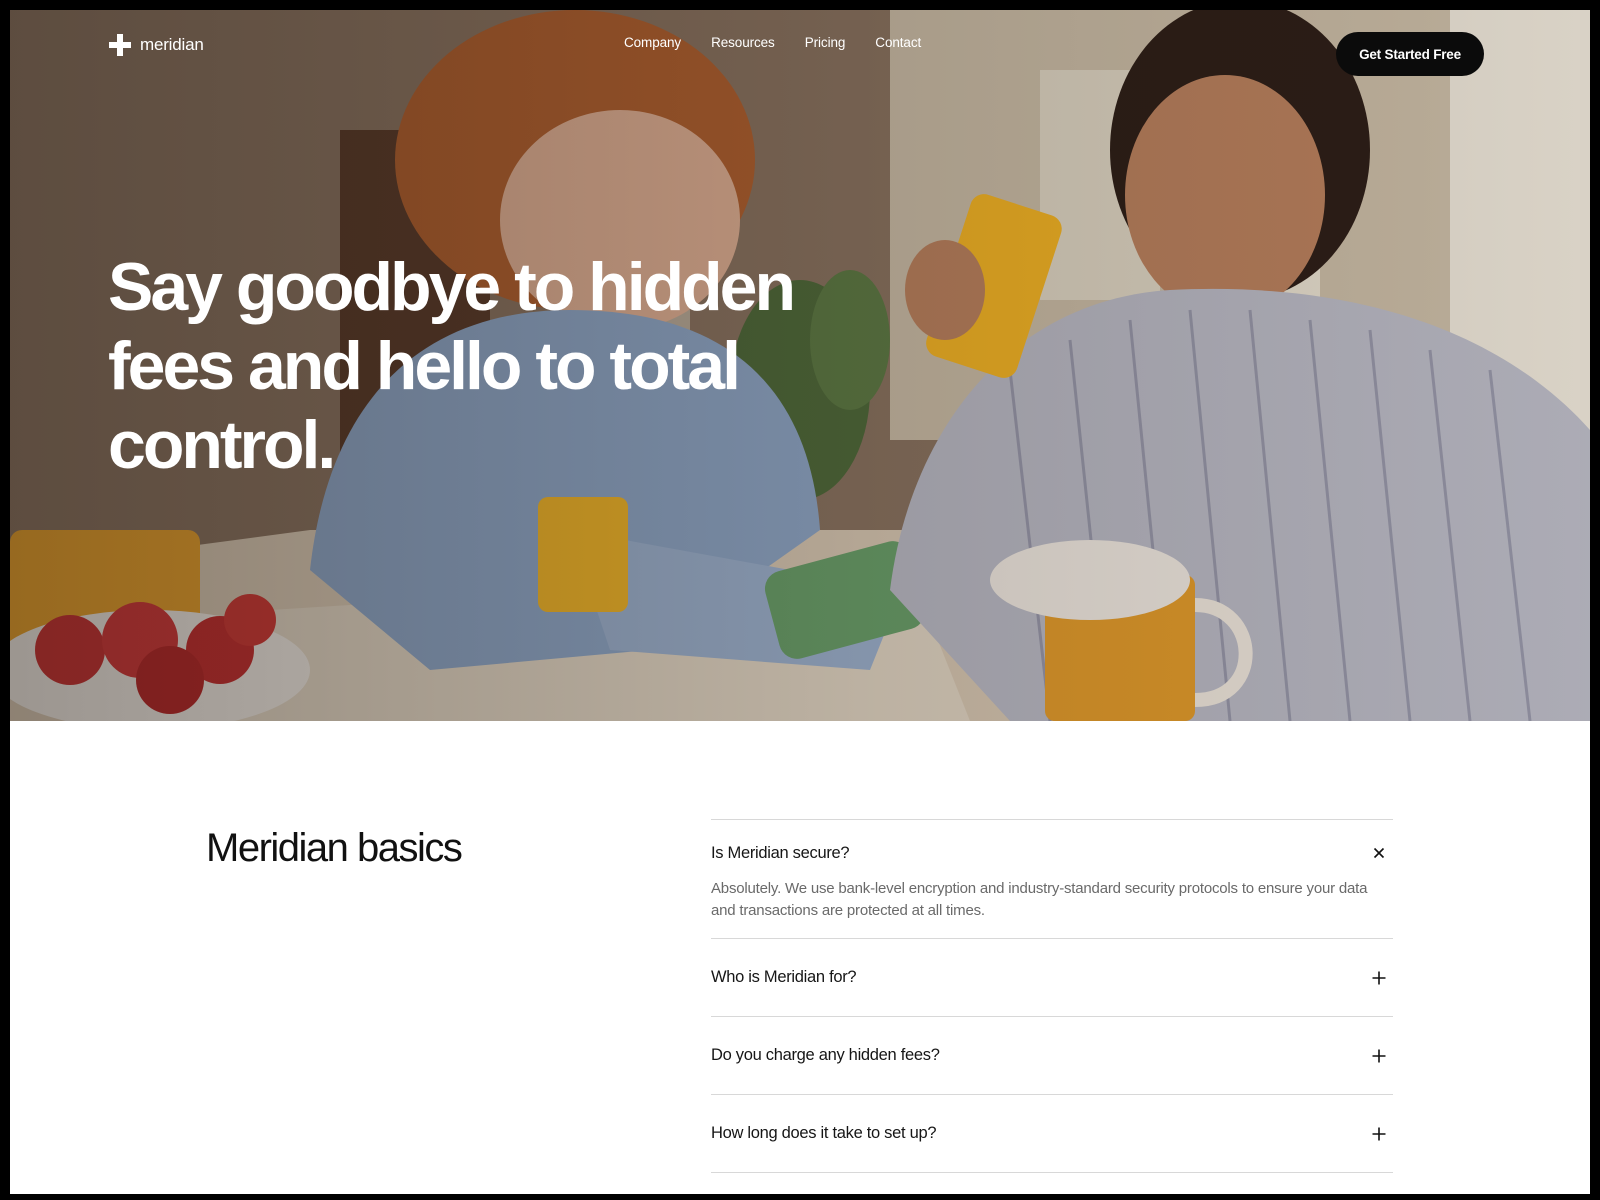 The height and width of the screenshot is (1200, 1600). Describe the element at coordinates (825, 1055) in the screenshot. I see `faq-question: Do you charge any hidden fees?` at that location.